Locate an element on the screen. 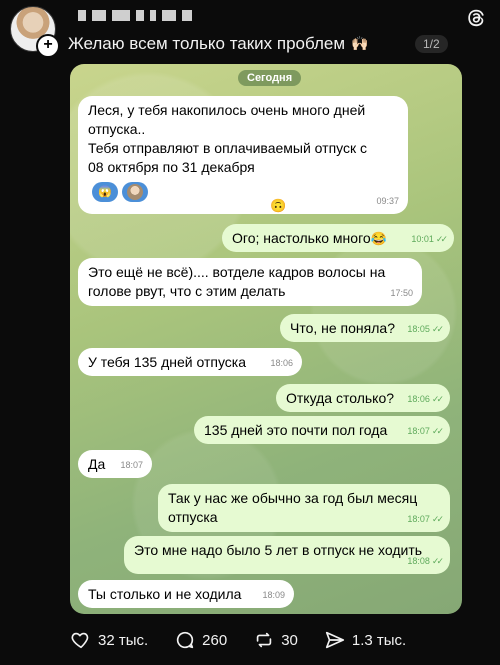 This screenshot has width=500, height=665. raising-hands-icon: 🙌🏻 is located at coordinates (360, 43).